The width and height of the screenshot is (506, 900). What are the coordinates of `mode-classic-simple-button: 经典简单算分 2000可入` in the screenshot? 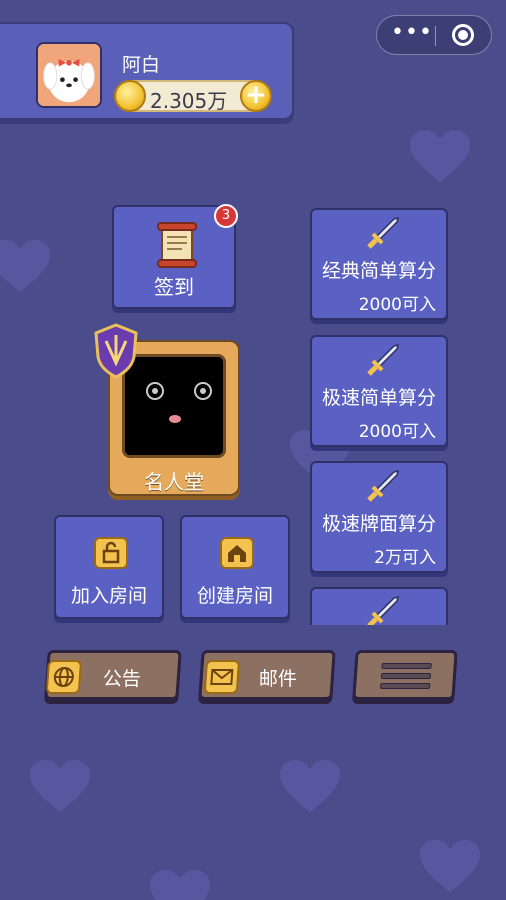 It's located at (379, 264).